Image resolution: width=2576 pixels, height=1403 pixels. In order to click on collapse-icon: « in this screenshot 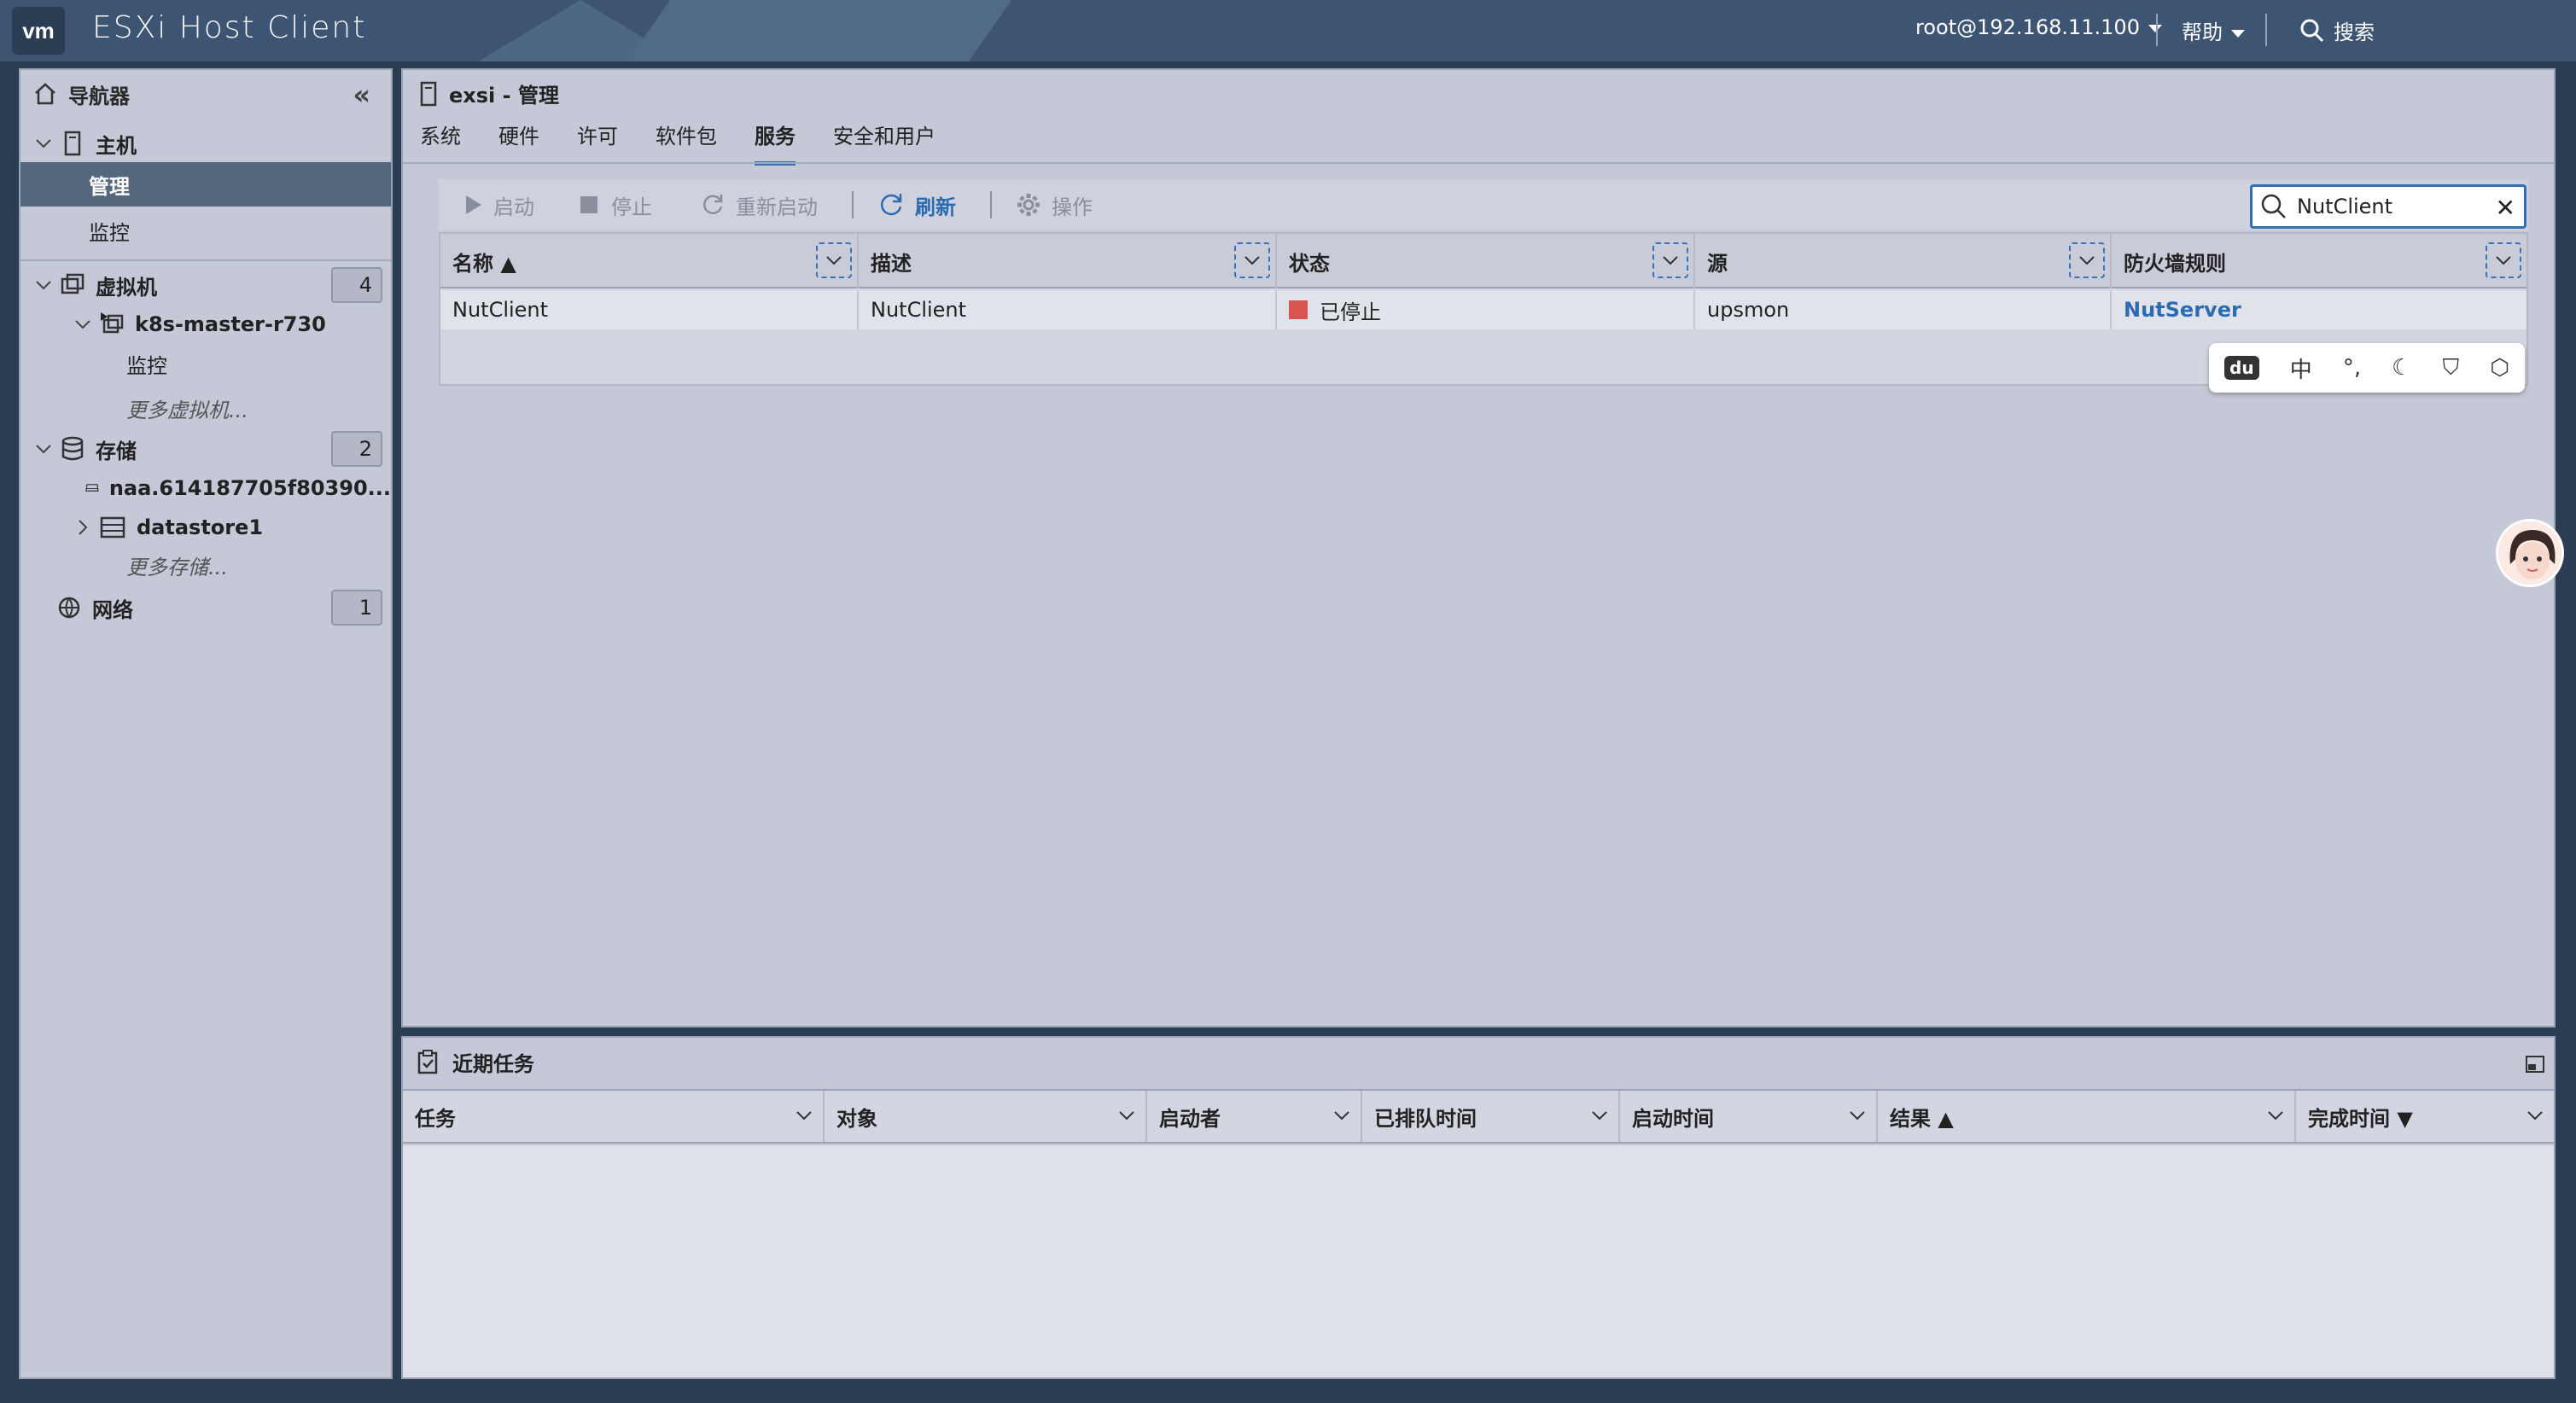, I will do `click(361, 95)`.